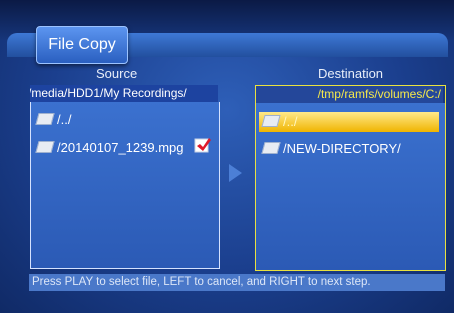 The height and width of the screenshot is (313, 454). What do you see at coordinates (349, 94) in the screenshot?
I see `destination-path: /tmp/ramfs/volumes/C:/` at bounding box center [349, 94].